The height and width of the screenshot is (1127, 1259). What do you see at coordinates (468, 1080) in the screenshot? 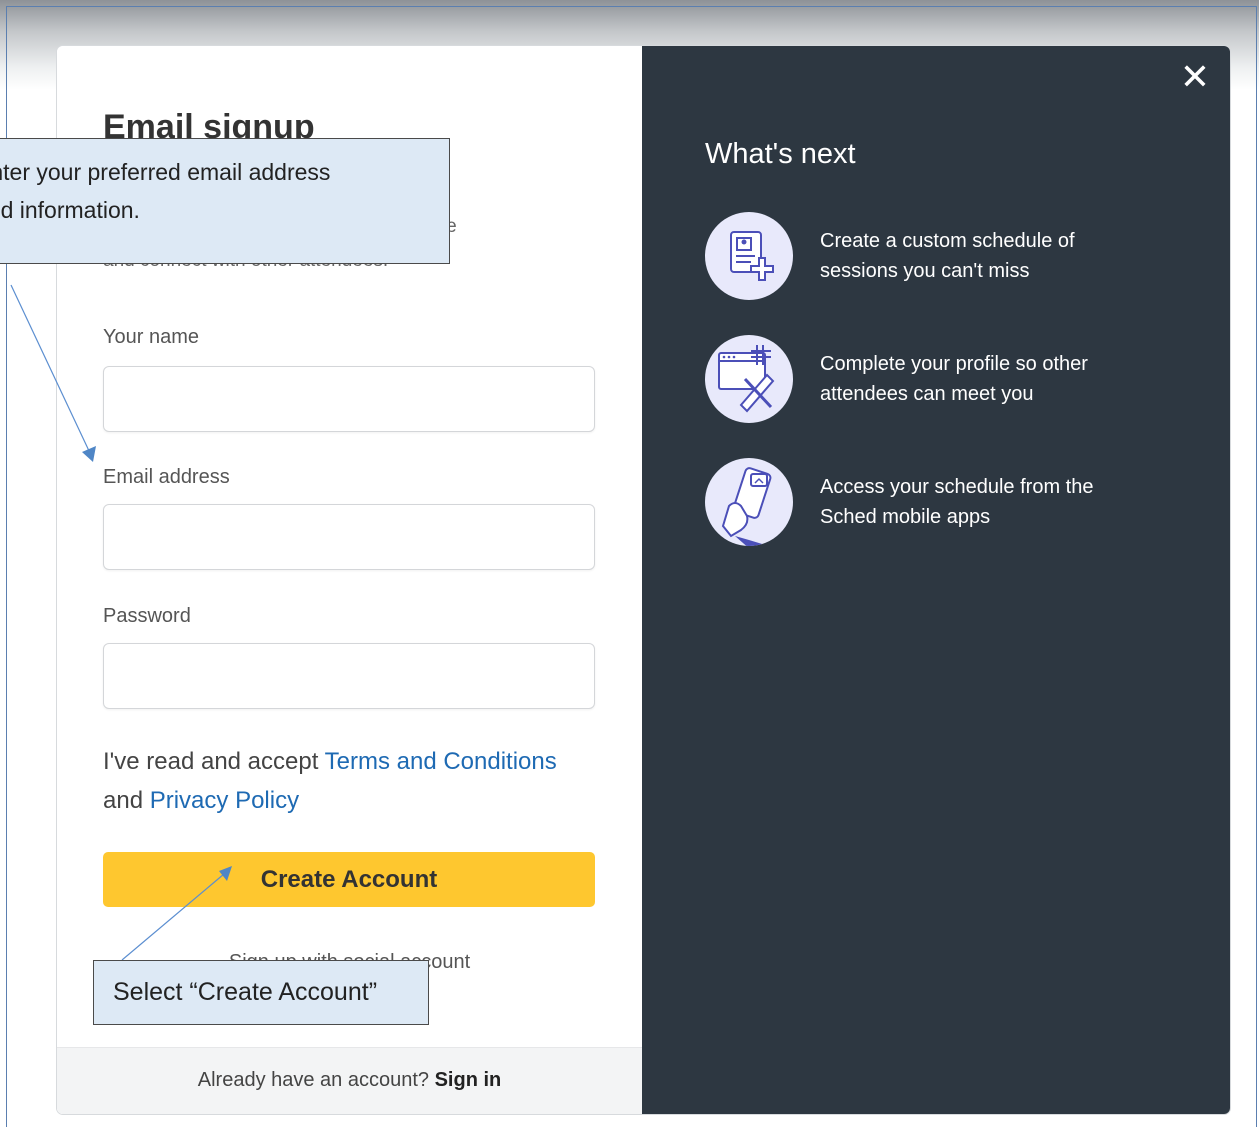
I see `signin-link: Sign in` at bounding box center [468, 1080].